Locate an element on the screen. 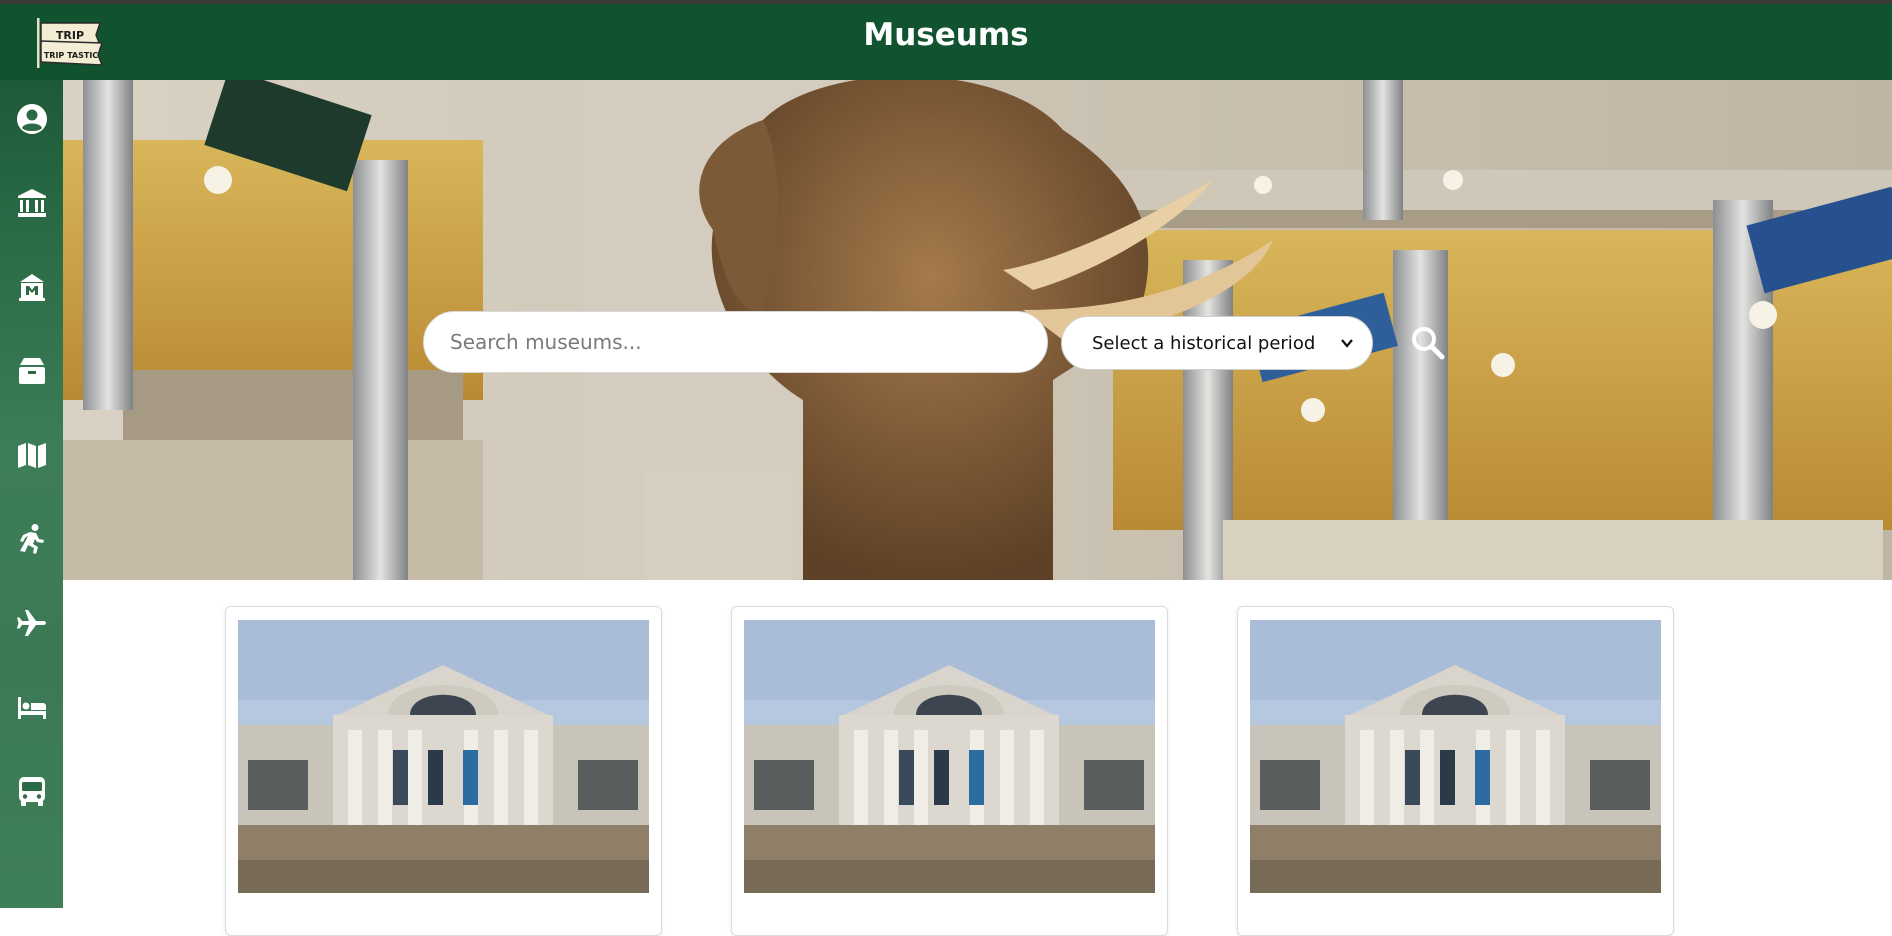 This screenshot has width=1892, height=936. bus-icon is located at coordinates (31, 791).